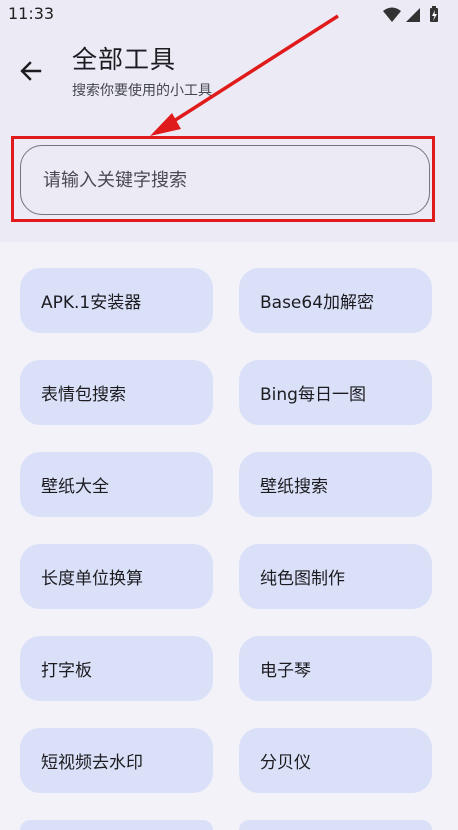 The image size is (458, 830). I want to click on tool-decibel-meter: 分贝仪, so click(335, 760).